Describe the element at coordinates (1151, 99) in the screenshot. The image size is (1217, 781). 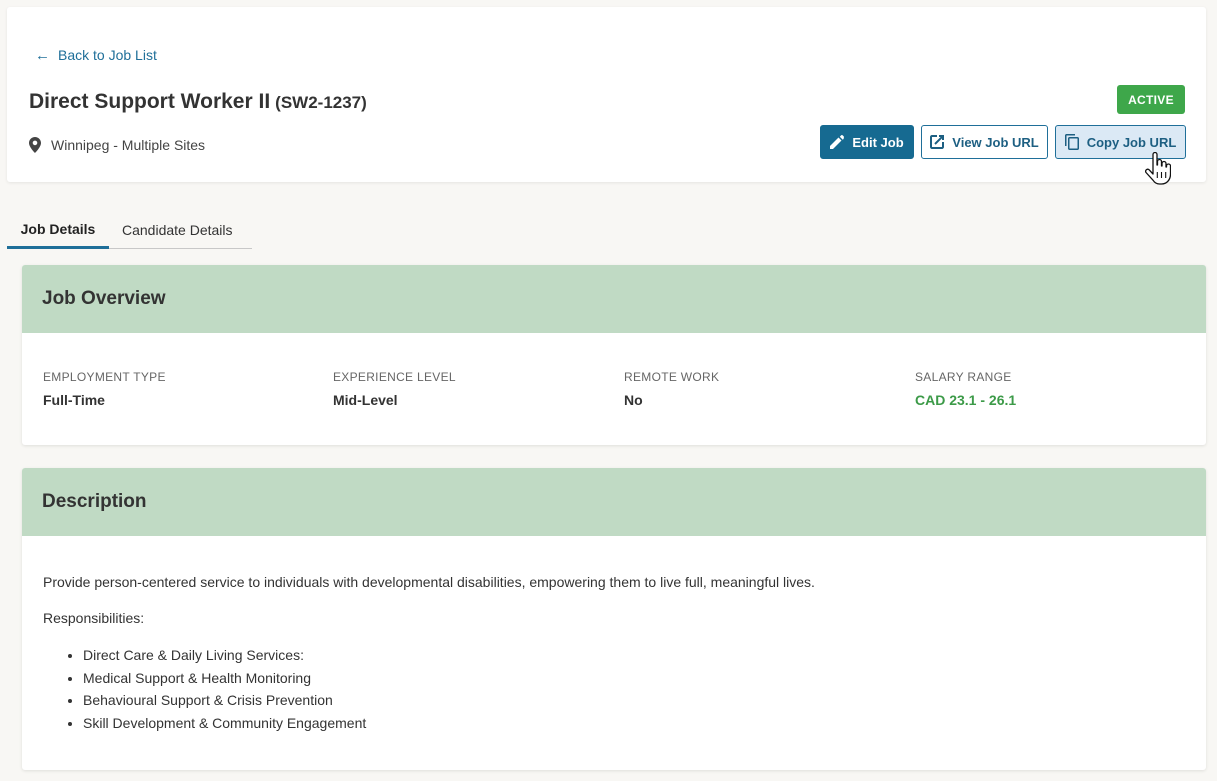
I see `status-badge: ACTIVE` at that location.